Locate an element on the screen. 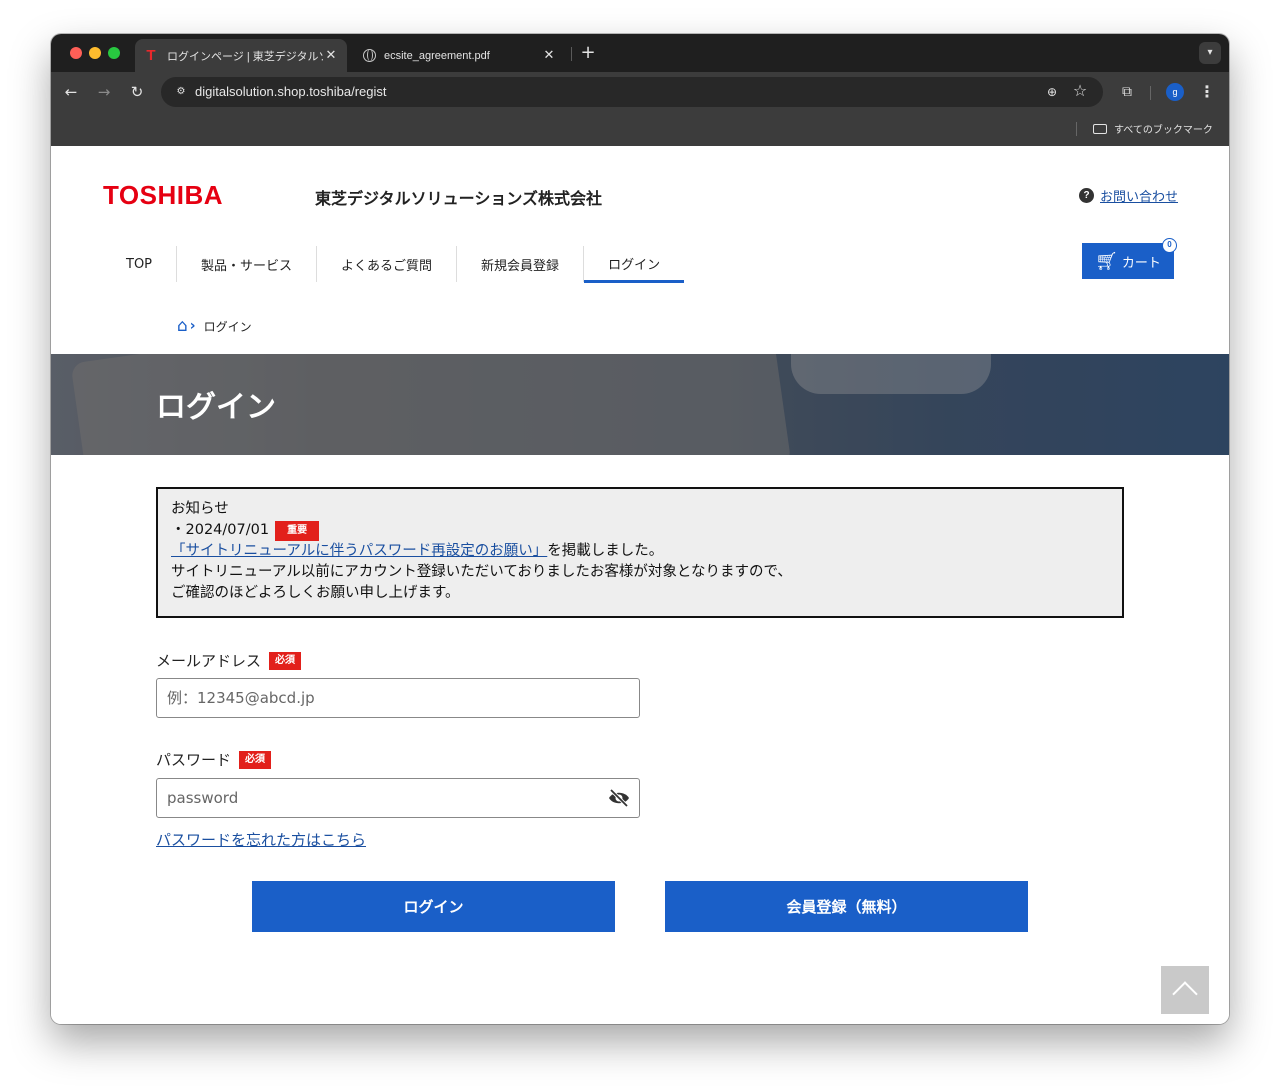  reload-icon: ↻ is located at coordinates (137, 92).